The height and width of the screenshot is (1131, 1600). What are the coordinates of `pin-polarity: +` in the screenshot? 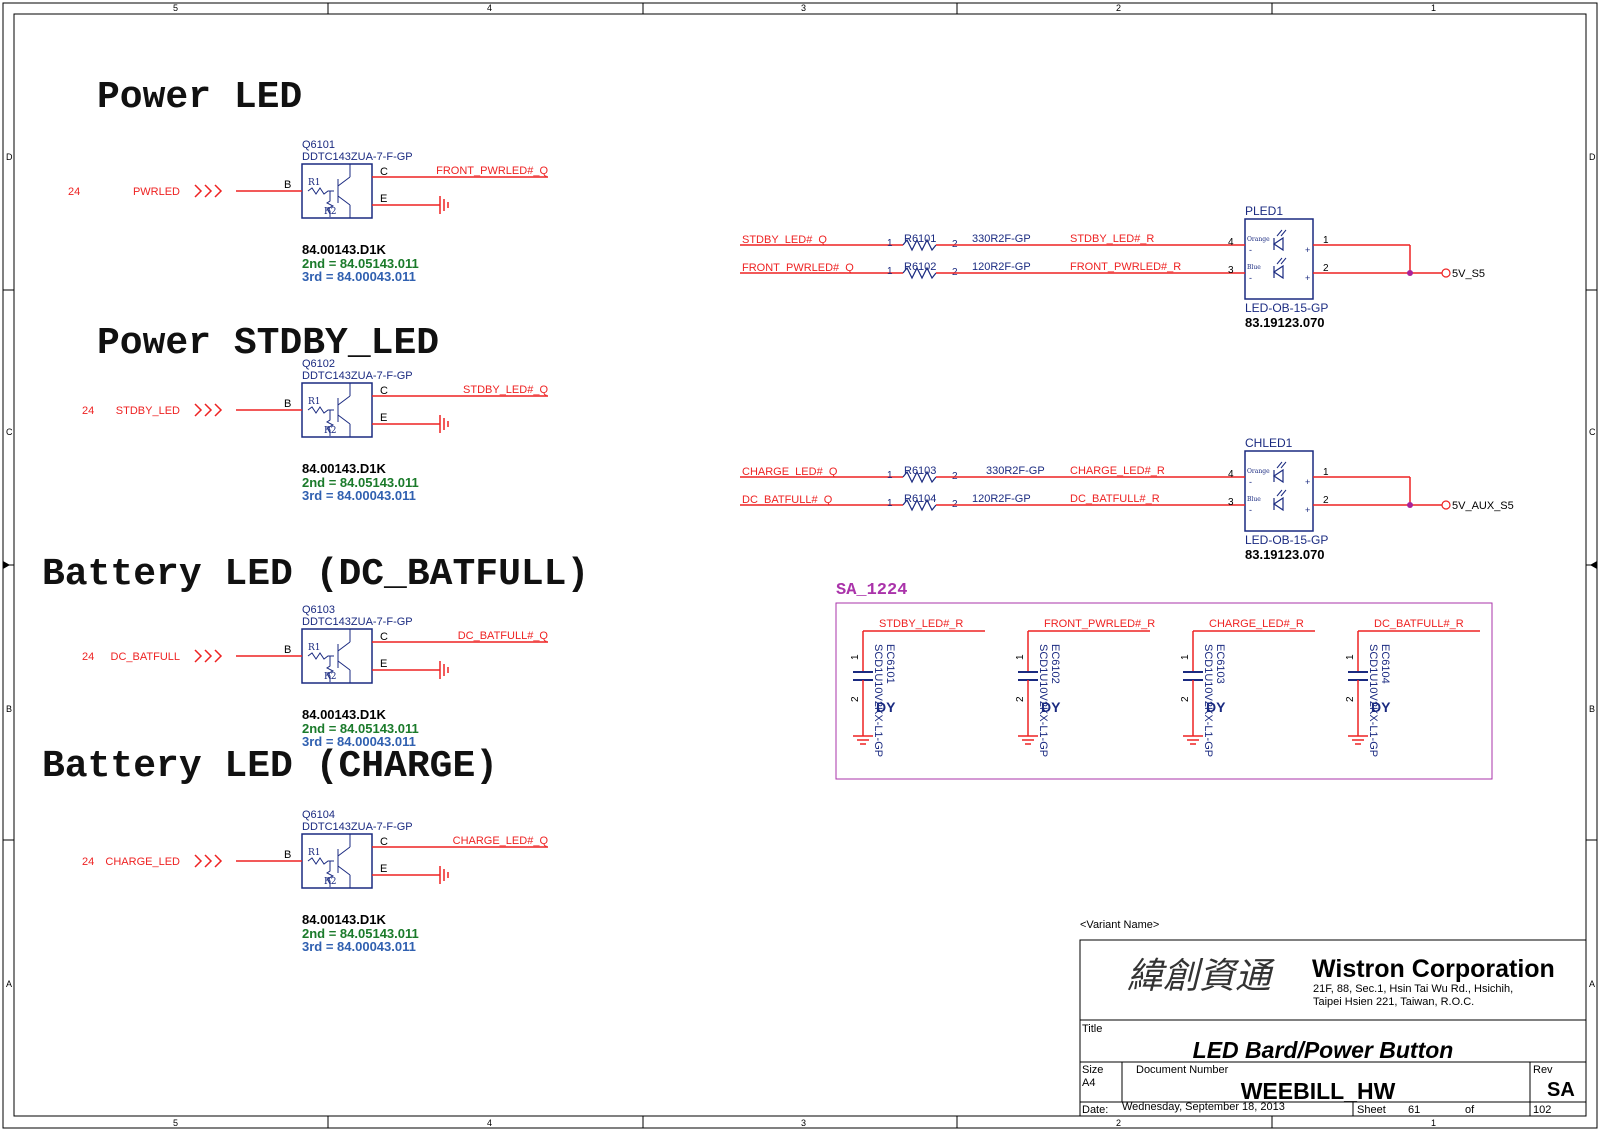 It's located at (1307, 482).